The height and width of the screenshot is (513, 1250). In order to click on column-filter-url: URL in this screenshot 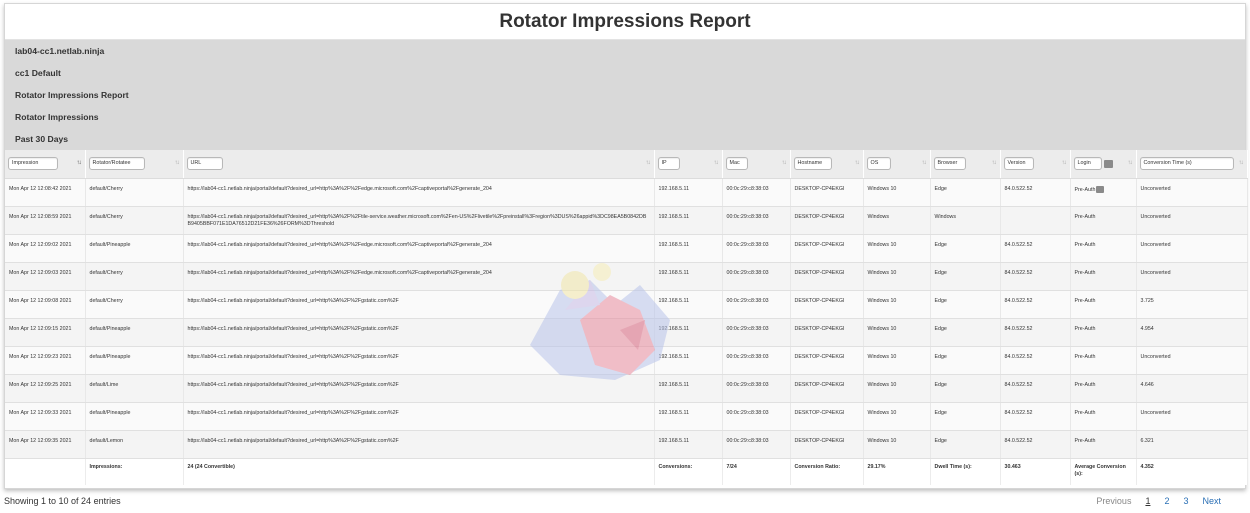, I will do `click(204, 164)`.